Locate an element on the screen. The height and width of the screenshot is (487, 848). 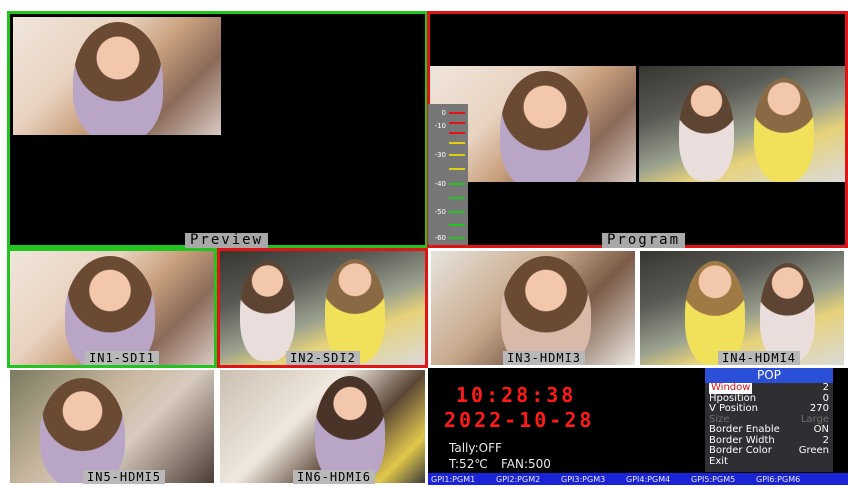
clock-date: 2022-10-28 is located at coordinates (519, 420).